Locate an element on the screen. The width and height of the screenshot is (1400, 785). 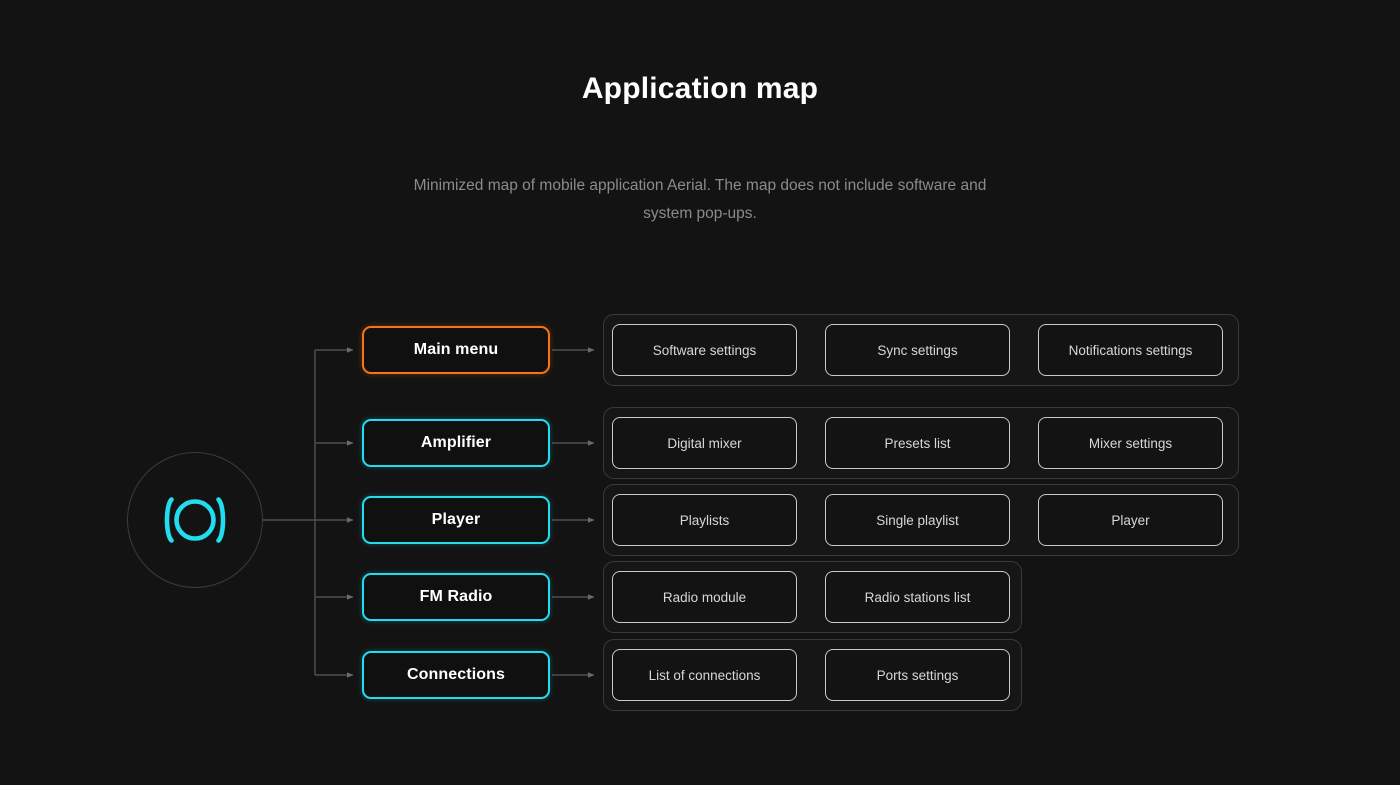
node-label: Amplifier is located at coordinates (456, 442).